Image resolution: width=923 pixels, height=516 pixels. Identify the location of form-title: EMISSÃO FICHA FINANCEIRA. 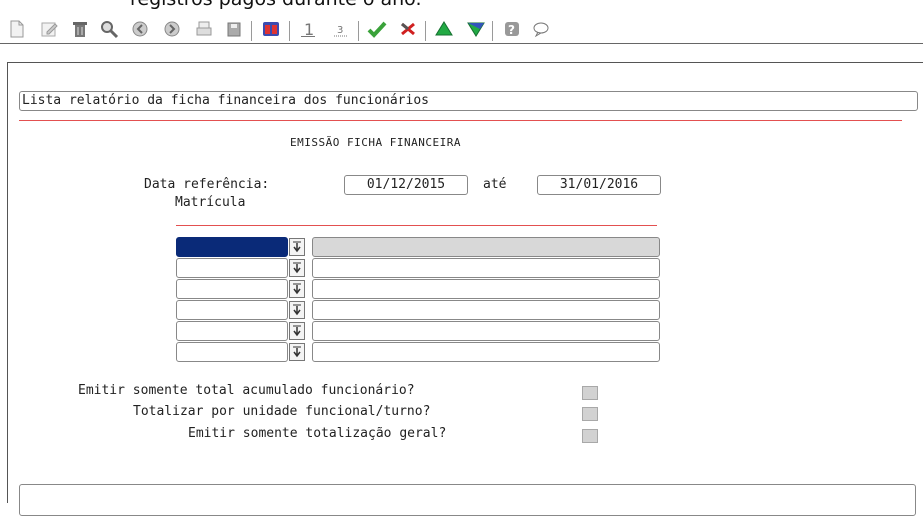
(375, 142).